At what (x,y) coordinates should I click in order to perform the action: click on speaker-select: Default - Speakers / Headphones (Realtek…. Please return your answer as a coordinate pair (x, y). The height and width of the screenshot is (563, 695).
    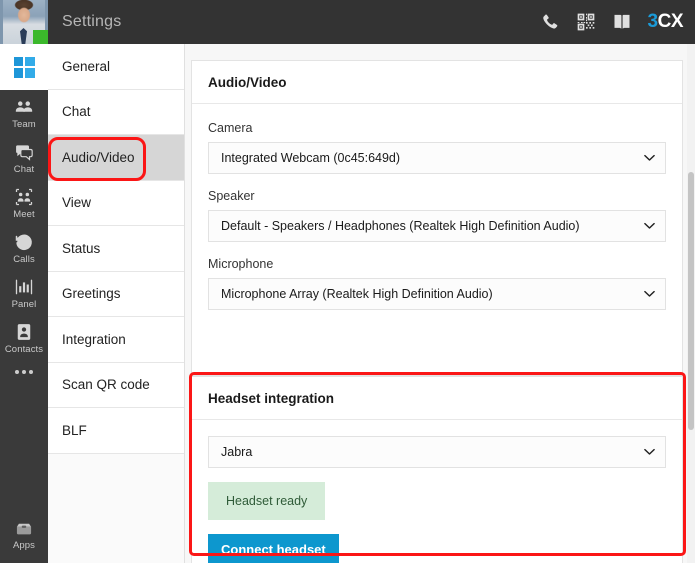
    Looking at the image, I should click on (437, 226).